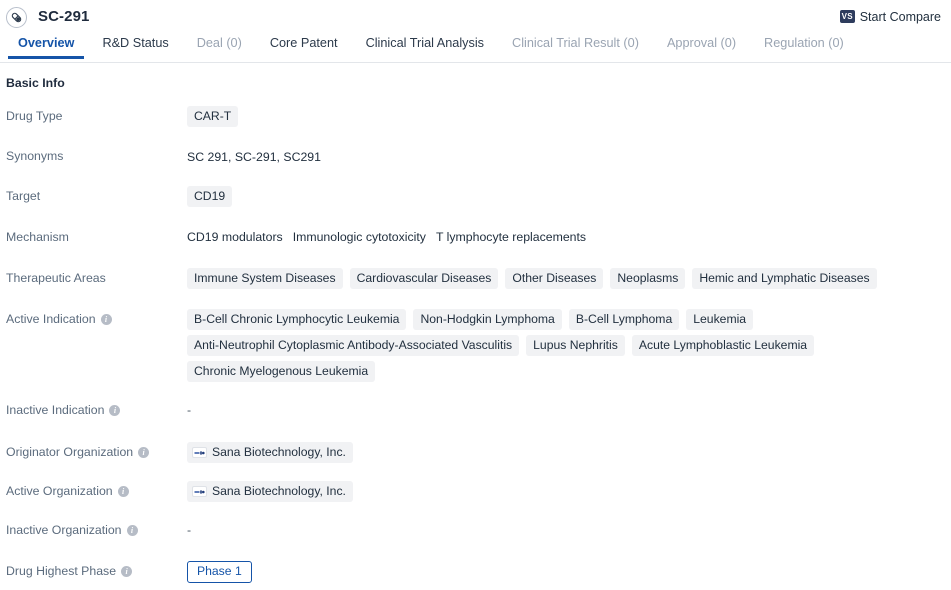 The image size is (951, 590). I want to click on tab-deal: Deal (0), so click(219, 46).